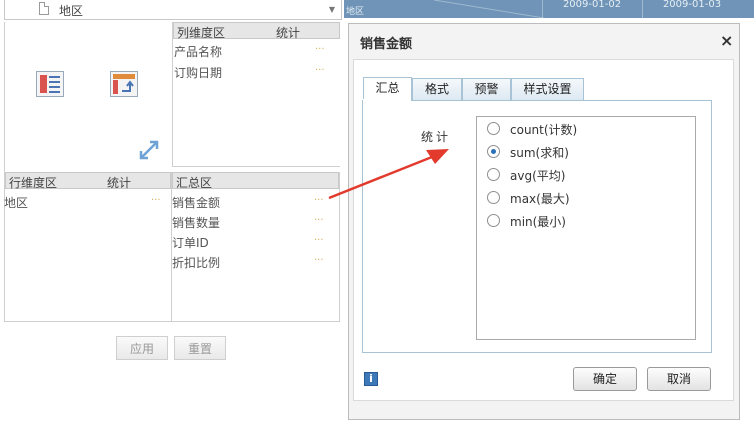 This screenshot has width=754, height=424. I want to click on active-tab-joint, so click(387, 100).